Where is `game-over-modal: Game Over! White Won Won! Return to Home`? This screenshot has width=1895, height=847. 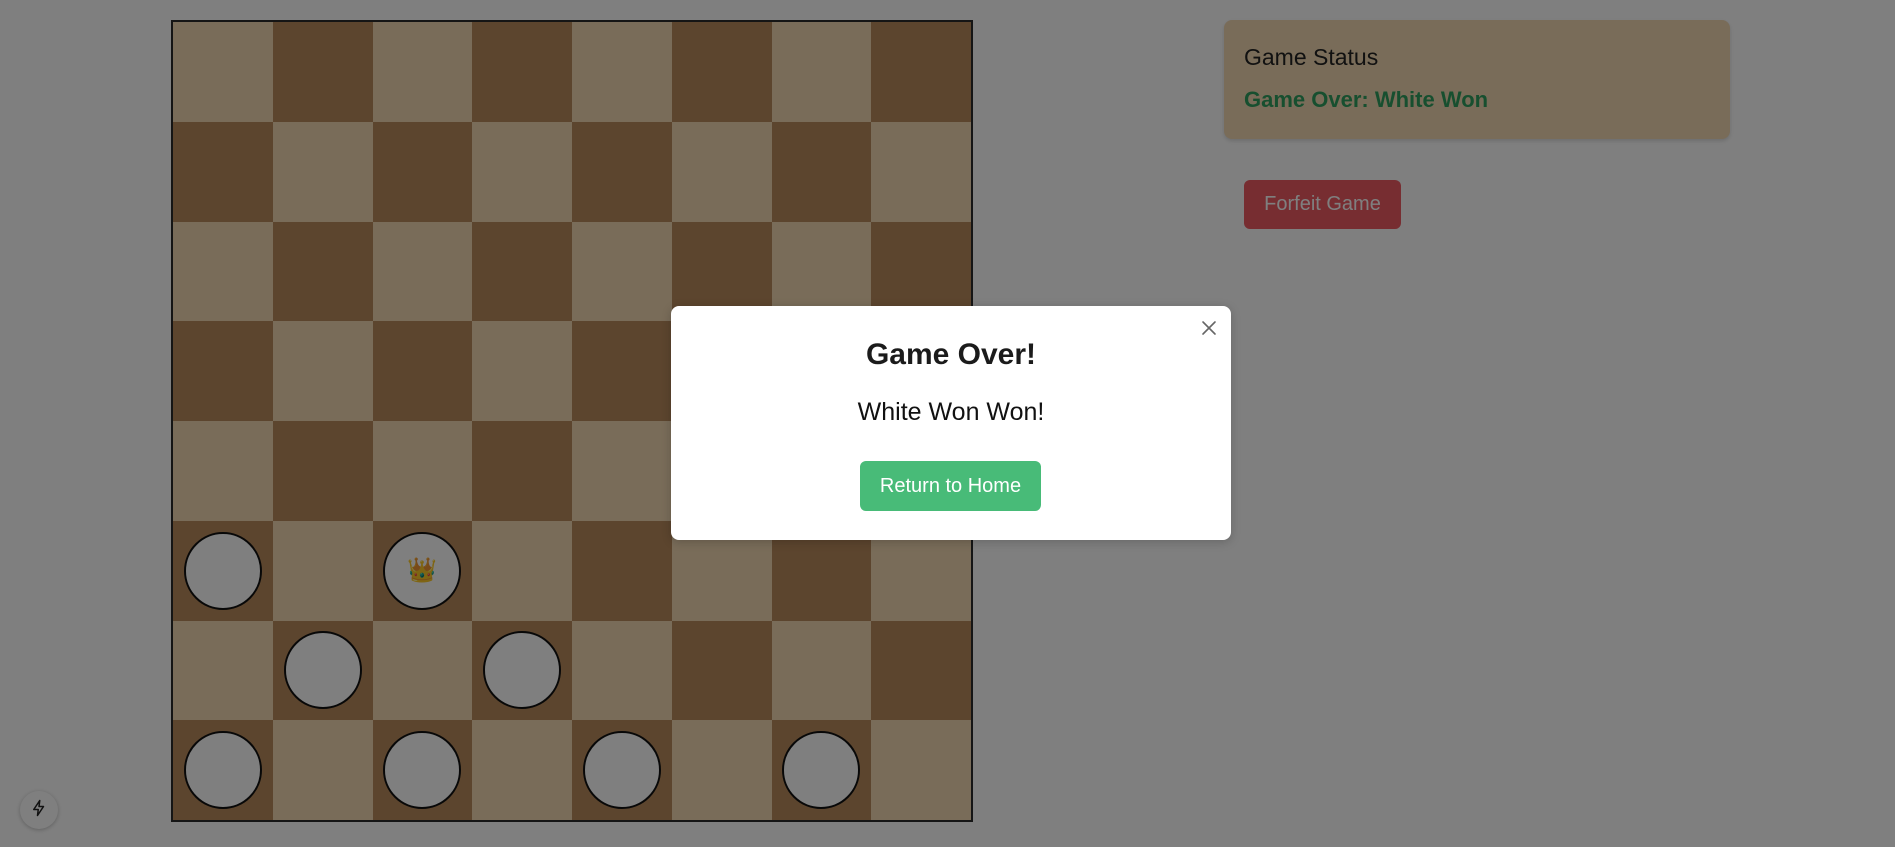
game-over-modal: Game Over! White Won Won! Return to Home is located at coordinates (951, 423).